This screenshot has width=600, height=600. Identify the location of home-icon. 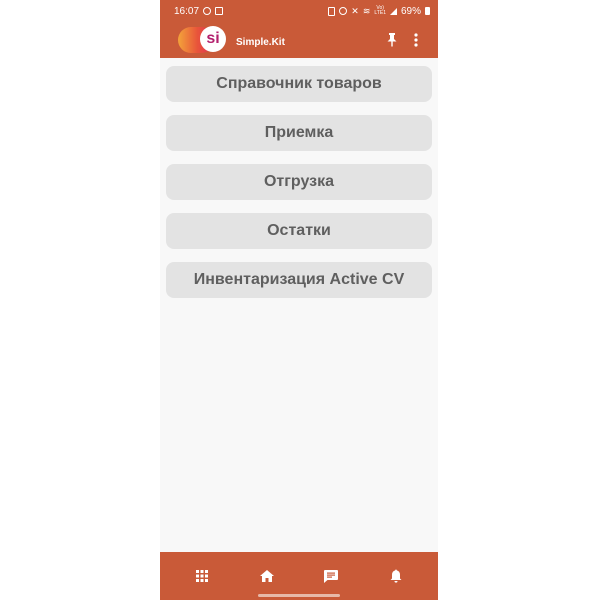
(266, 576).